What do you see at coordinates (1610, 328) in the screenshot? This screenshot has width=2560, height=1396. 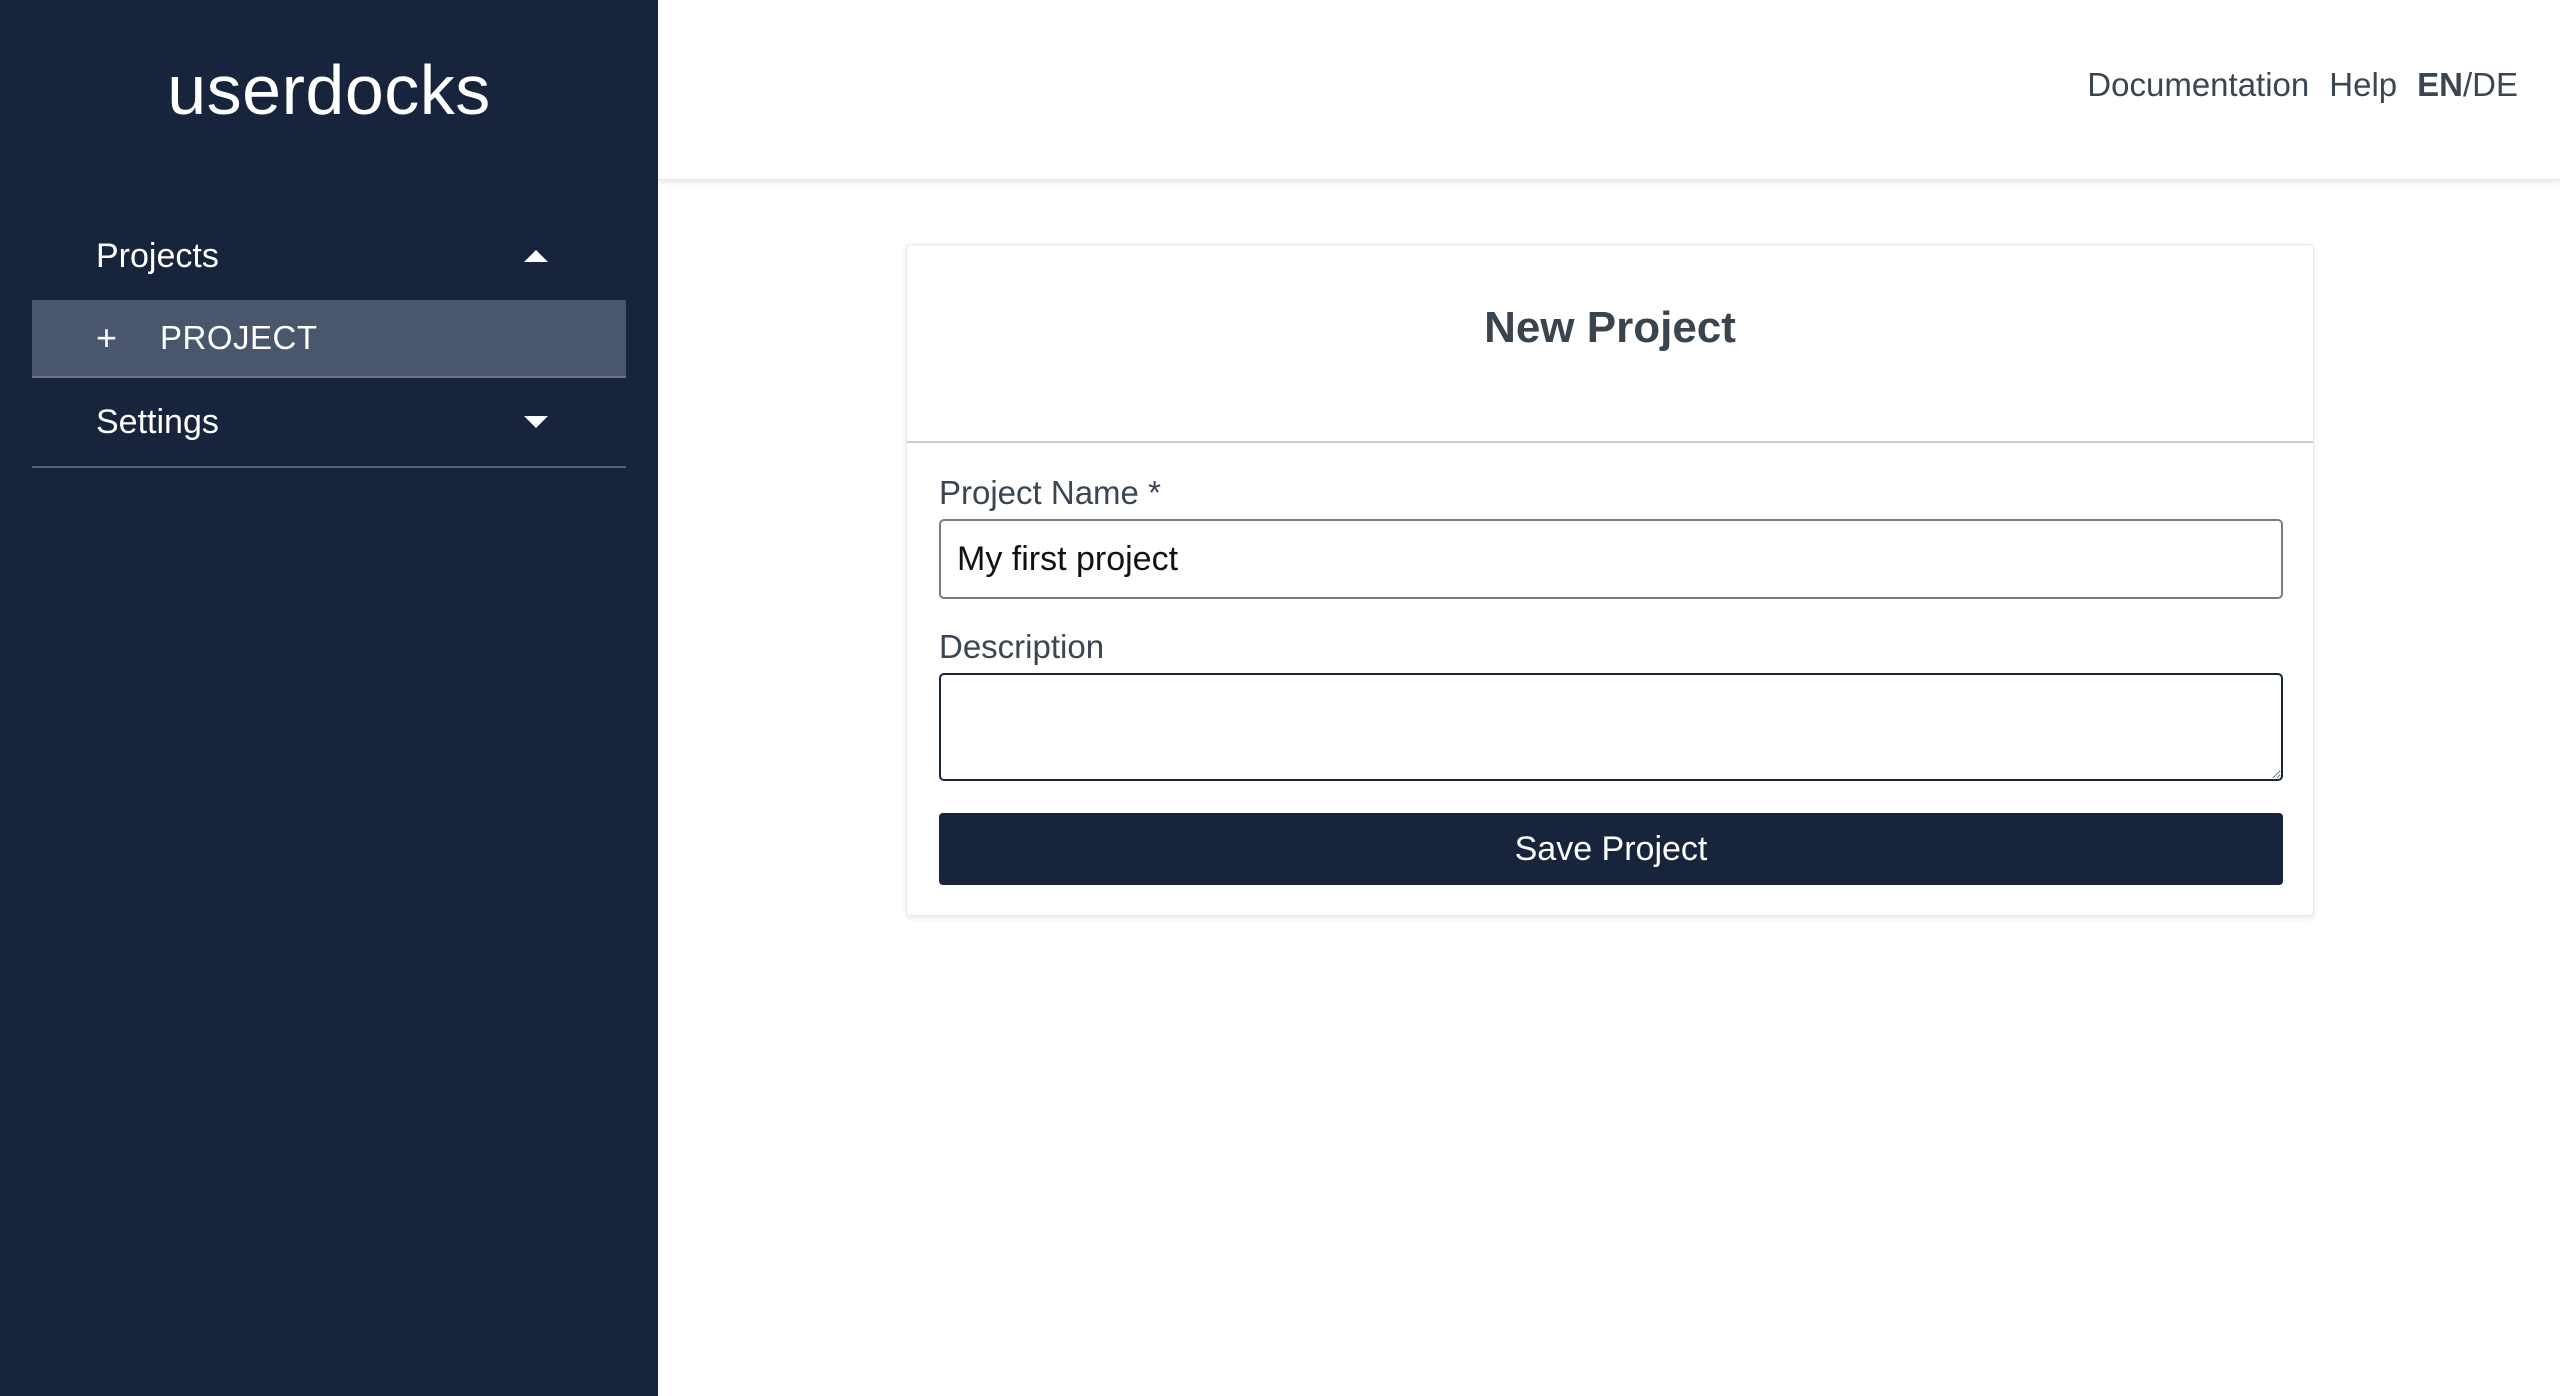 I see `page-title: New Project` at bounding box center [1610, 328].